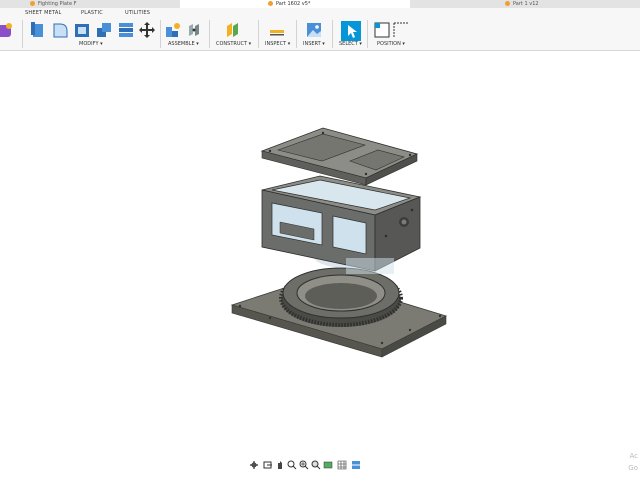 This screenshot has width=640, height=483. I want to click on combine-icon, so click(104, 30).